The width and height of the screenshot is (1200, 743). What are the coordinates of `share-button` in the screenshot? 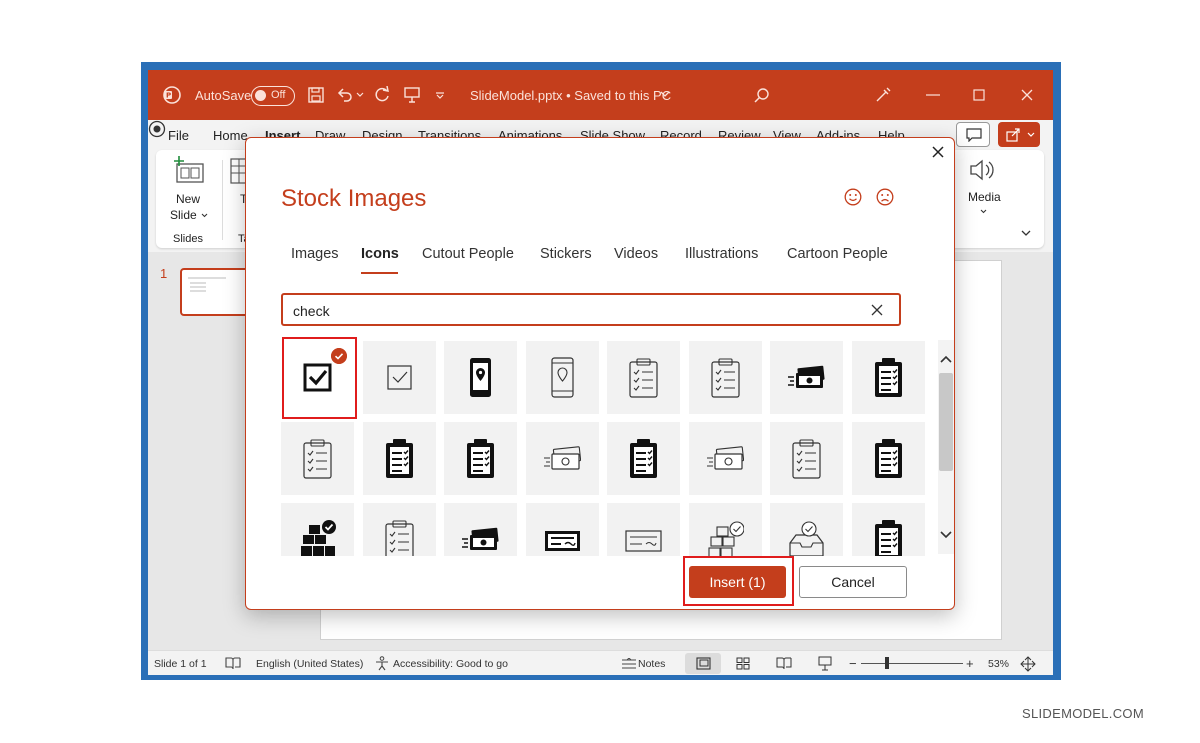 It's located at (1019, 134).